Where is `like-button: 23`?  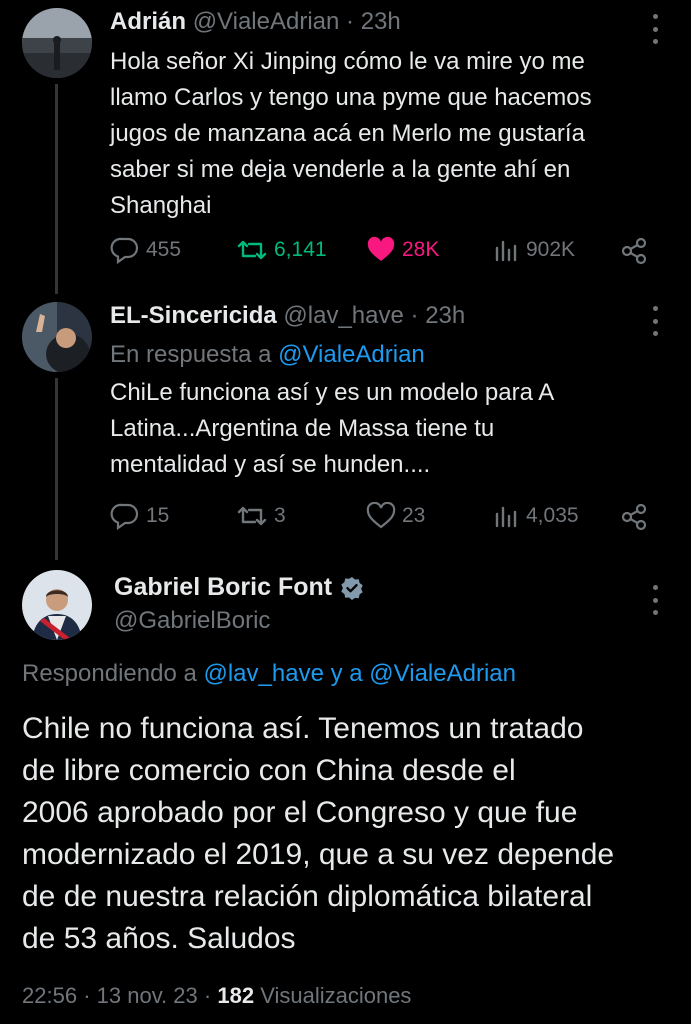
like-button: 23 is located at coordinates (395, 516).